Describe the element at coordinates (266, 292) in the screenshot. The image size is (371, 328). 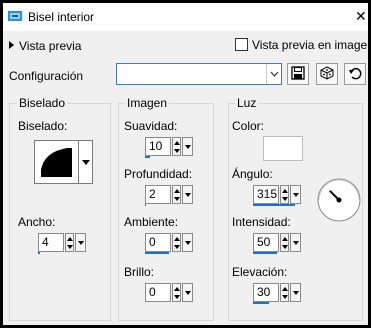
I see `elevation-field: 30` at that location.